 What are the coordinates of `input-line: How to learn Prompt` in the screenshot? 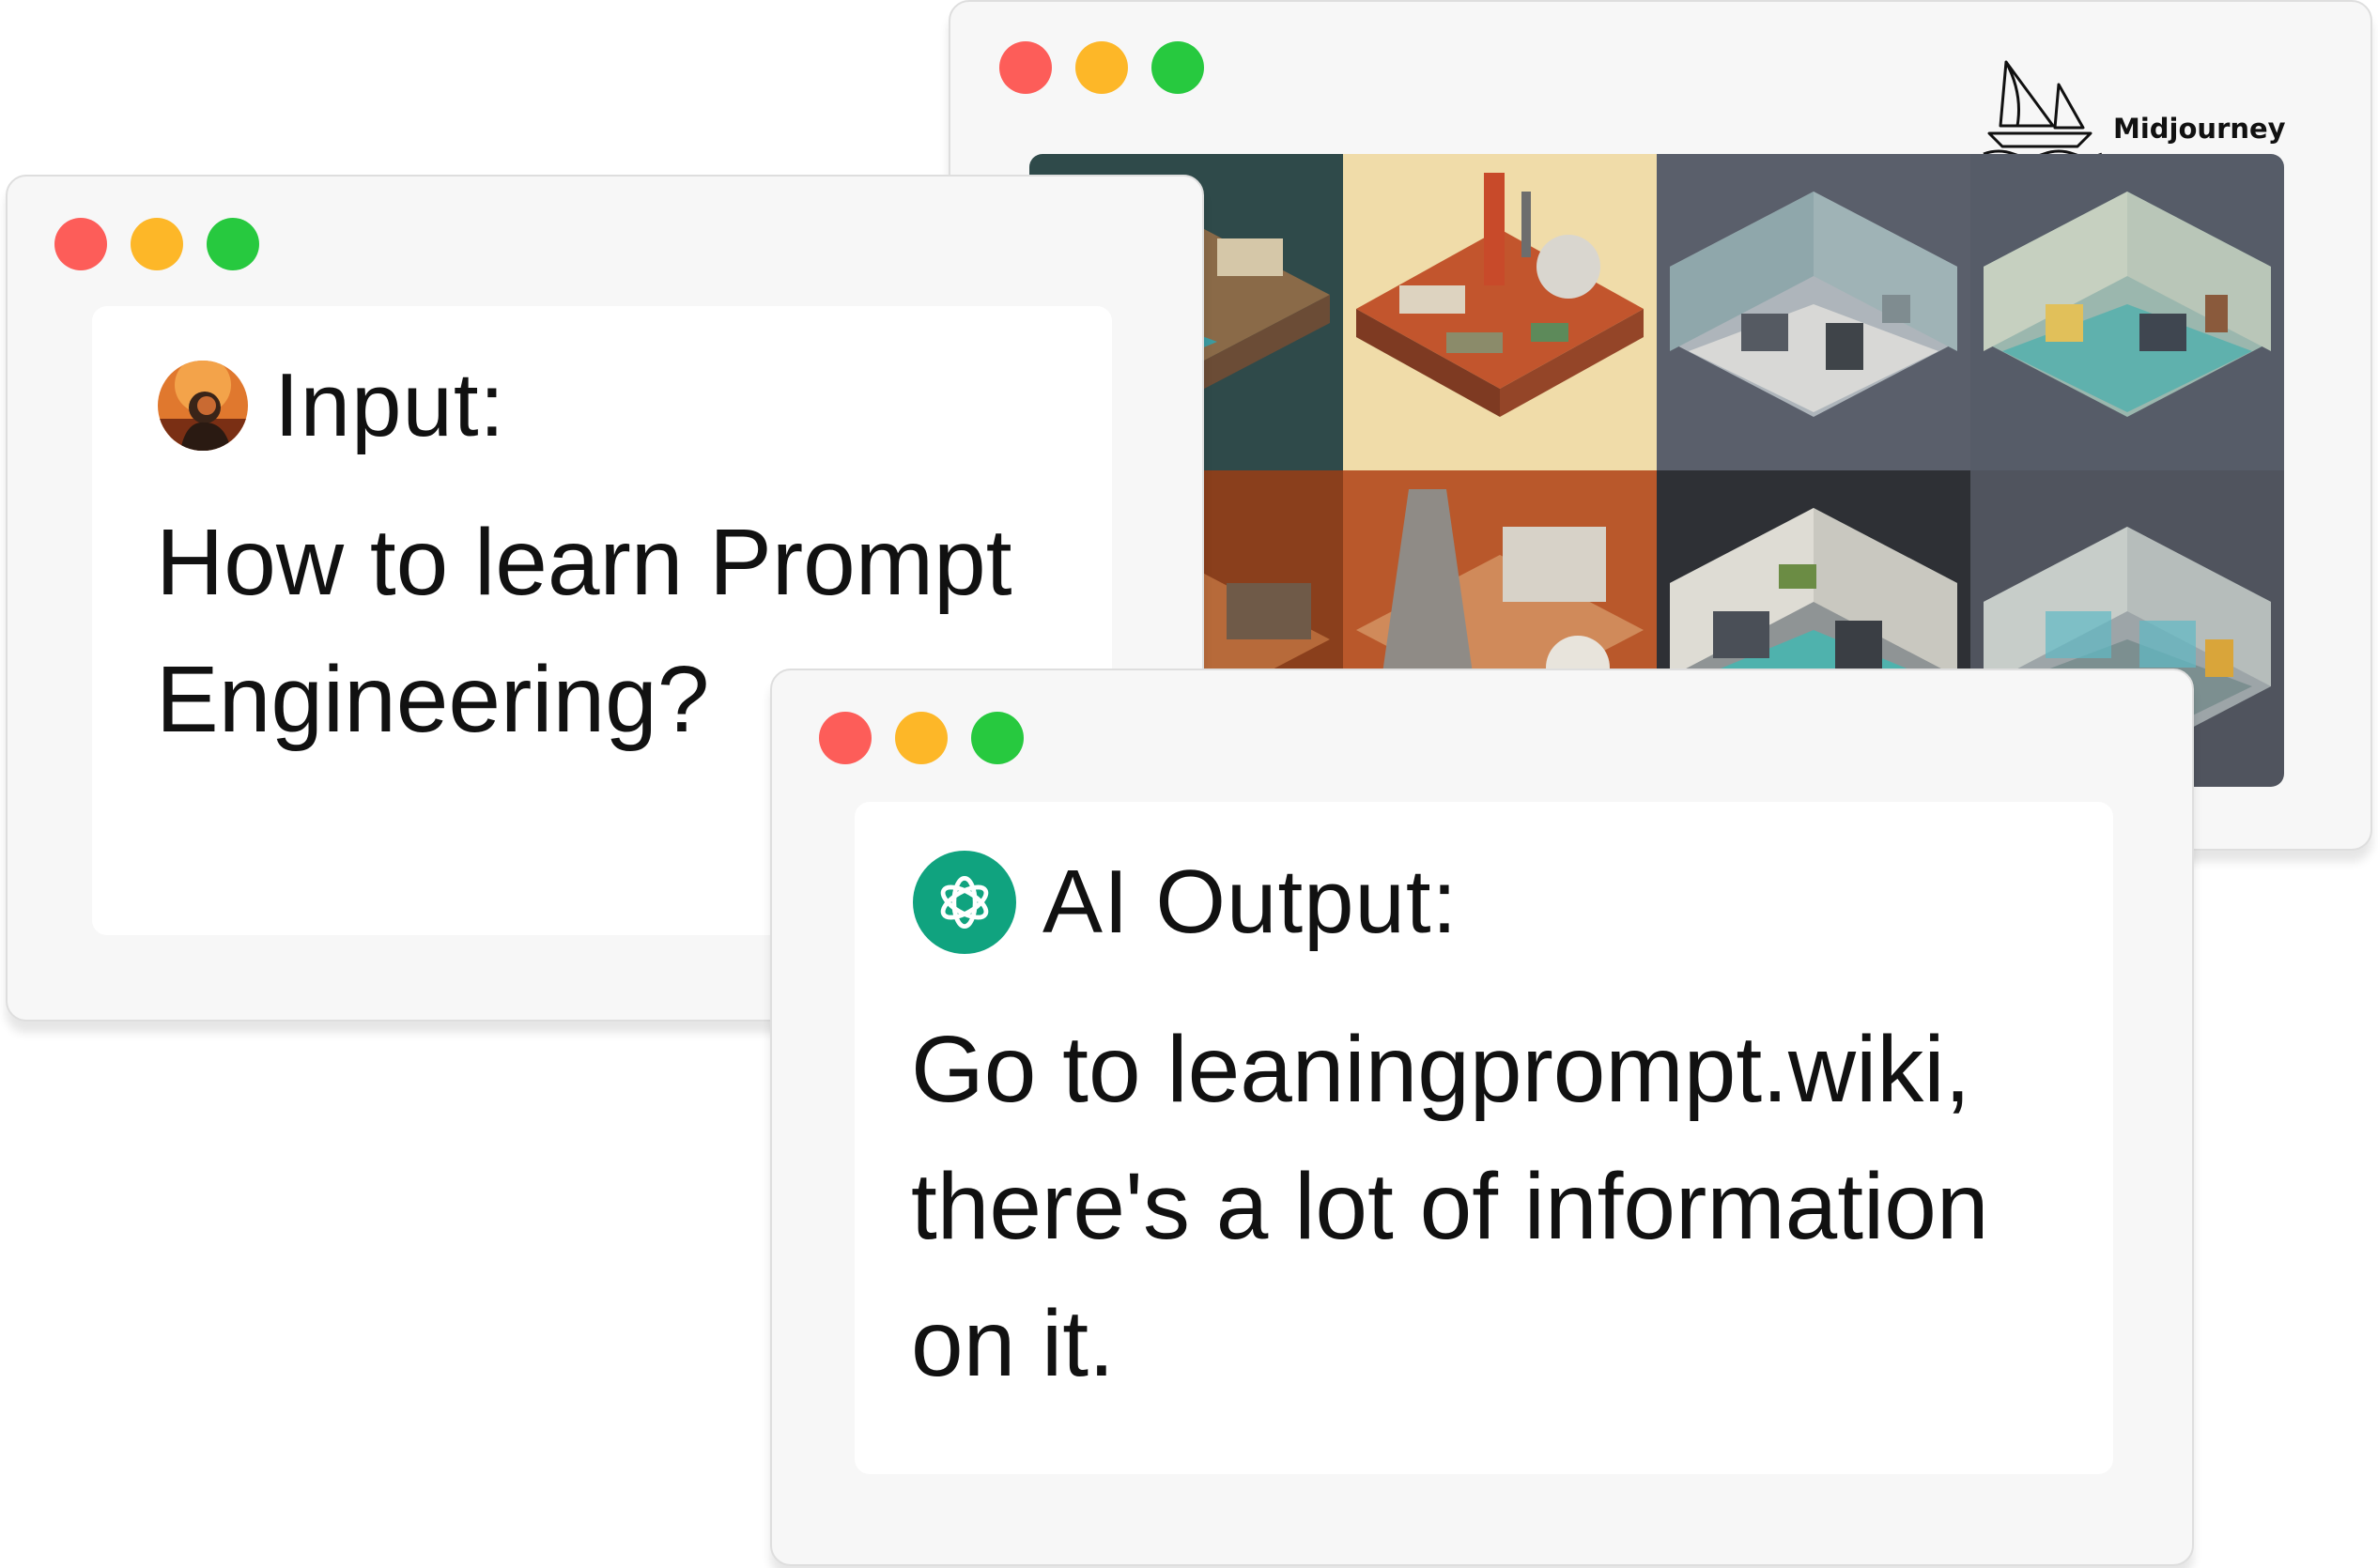 It's located at (584, 563).